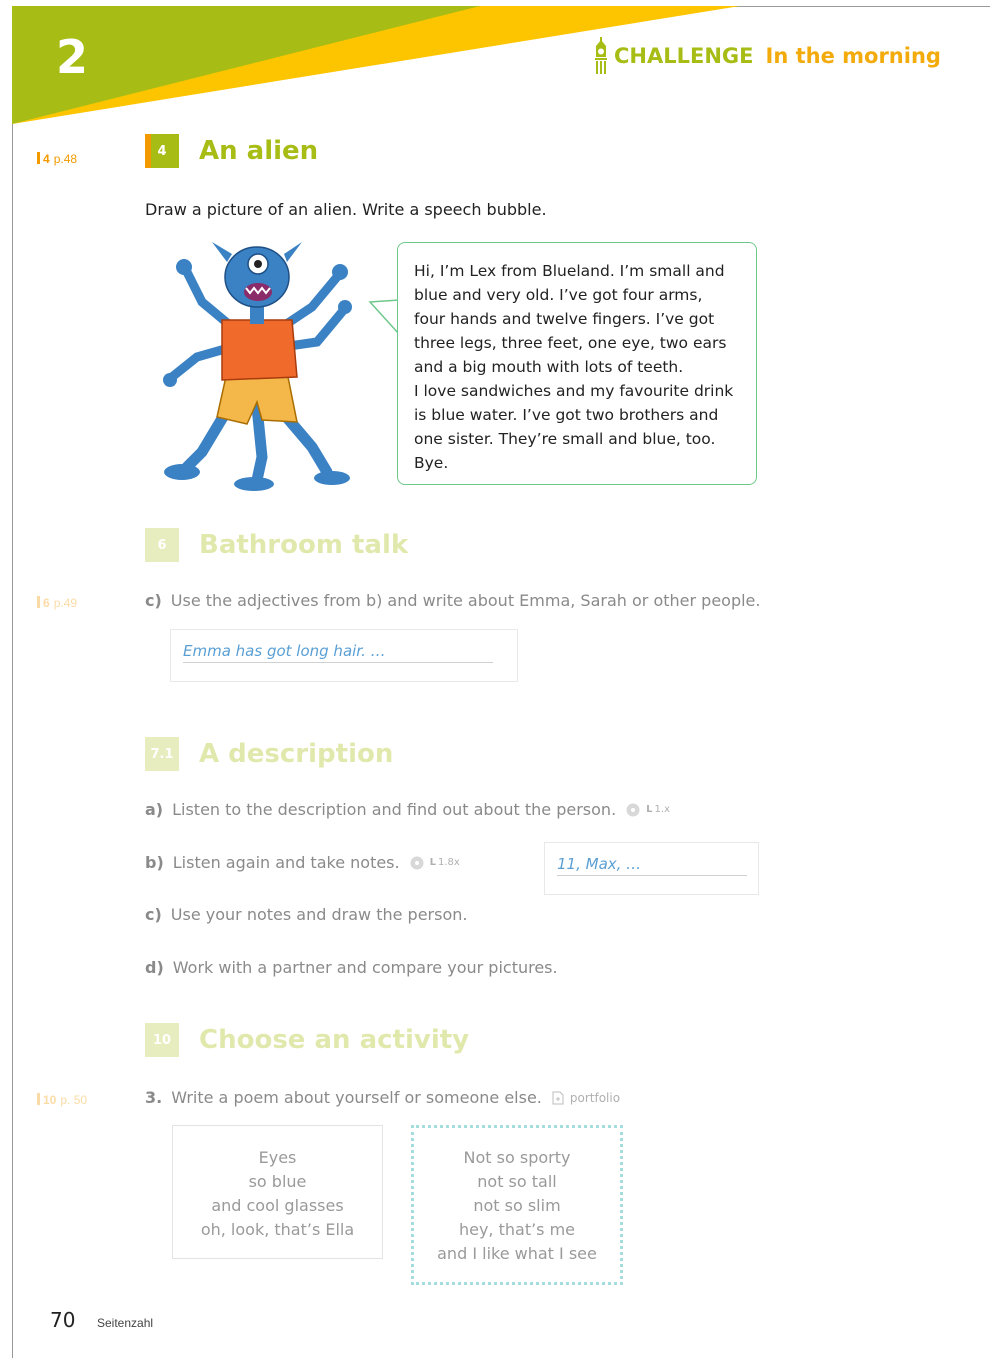 The image size is (992, 1362). What do you see at coordinates (853, 56) in the screenshot?
I see `chapter-topic: In the morning` at bounding box center [853, 56].